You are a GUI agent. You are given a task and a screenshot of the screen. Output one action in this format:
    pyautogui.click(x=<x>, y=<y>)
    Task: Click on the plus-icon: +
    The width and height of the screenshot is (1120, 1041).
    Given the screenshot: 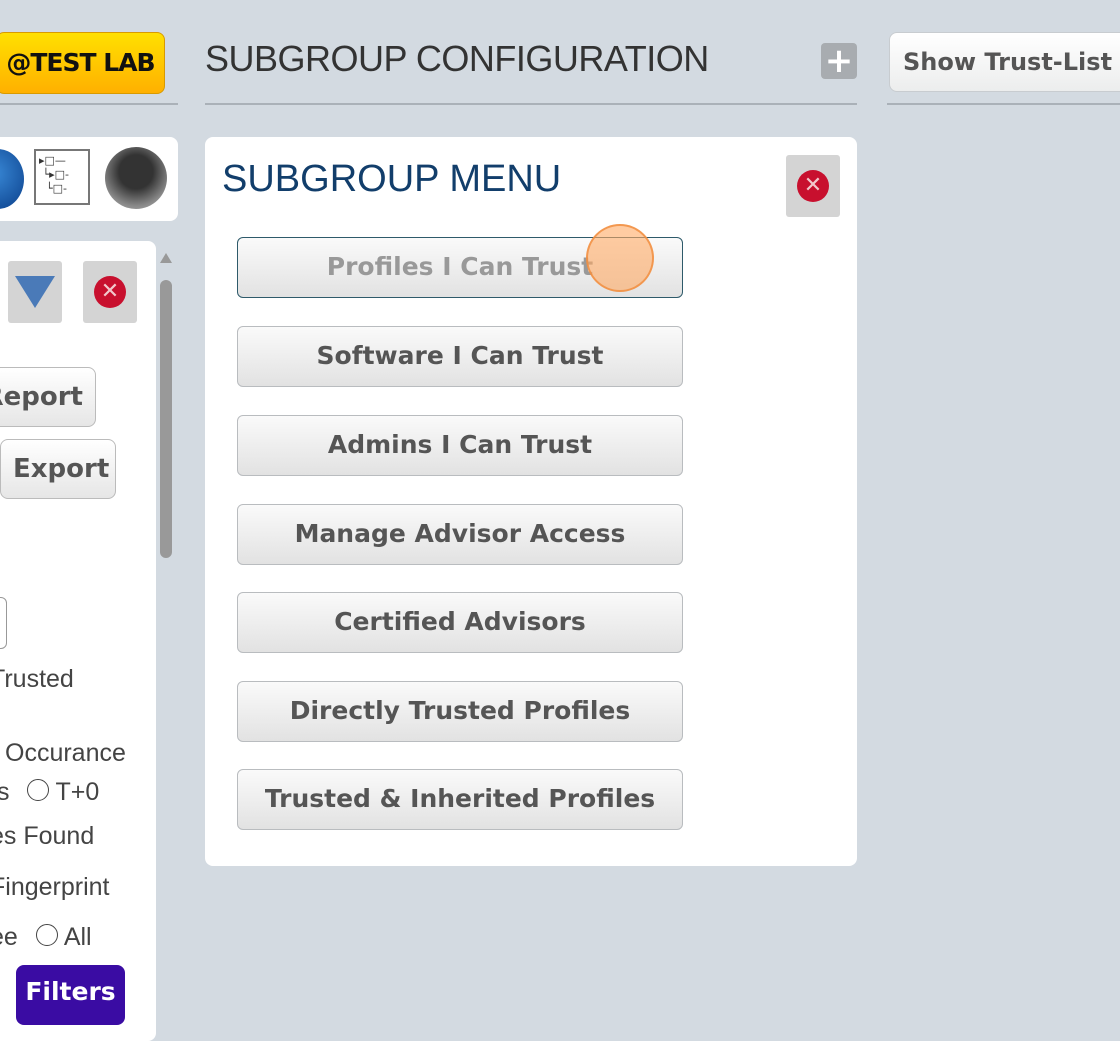 What is the action you would take?
    pyautogui.click(x=839, y=61)
    